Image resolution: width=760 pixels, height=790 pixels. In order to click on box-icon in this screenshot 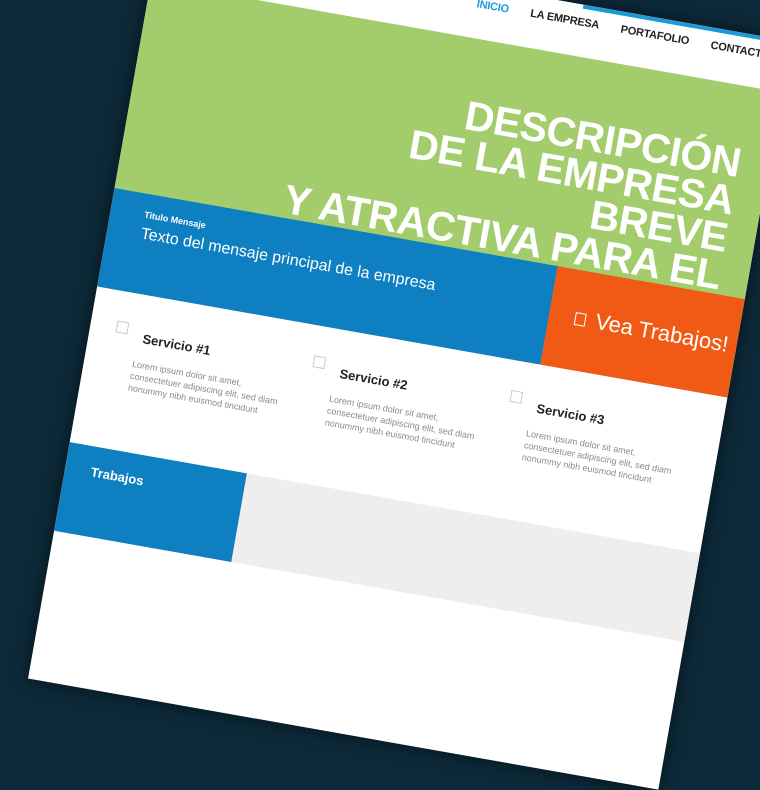, I will do `click(580, 319)`.